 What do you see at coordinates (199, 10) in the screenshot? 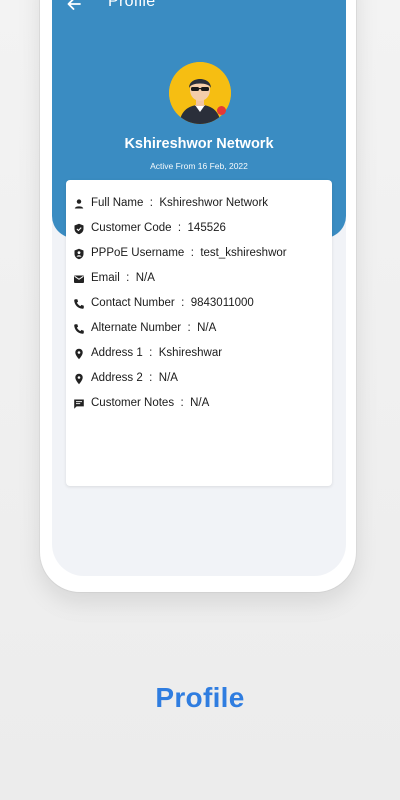
I see `app-bar: Profile` at bounding box center [199, 10].